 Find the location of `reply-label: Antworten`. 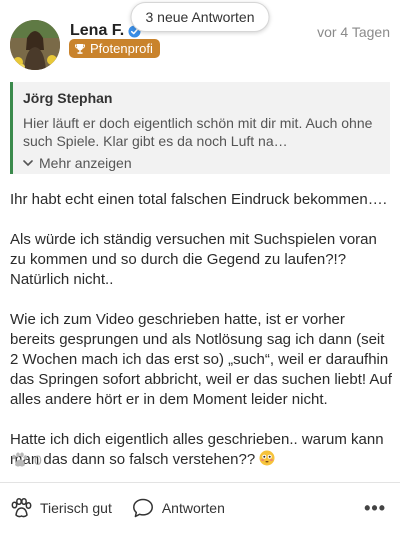

reply-label: Antworten is located at coordinates (193, 508).